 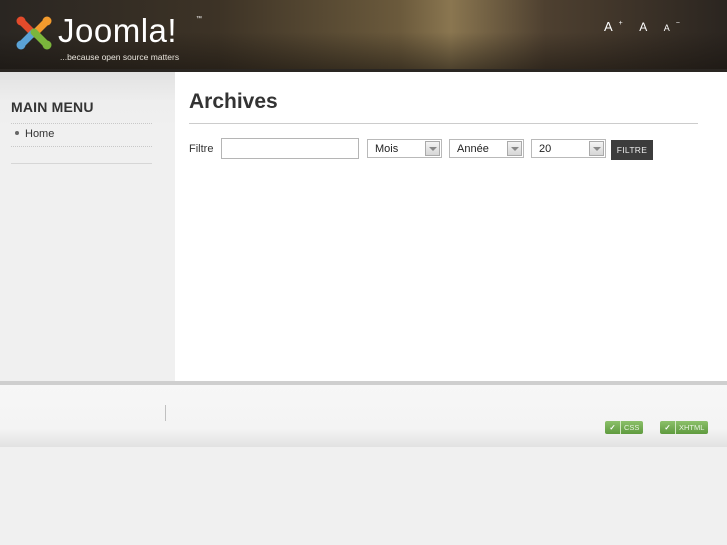 What do you see at coordinates (404, 148) in the screenshot?
I see `month-select: Mois` at bounding box center [404, 148].